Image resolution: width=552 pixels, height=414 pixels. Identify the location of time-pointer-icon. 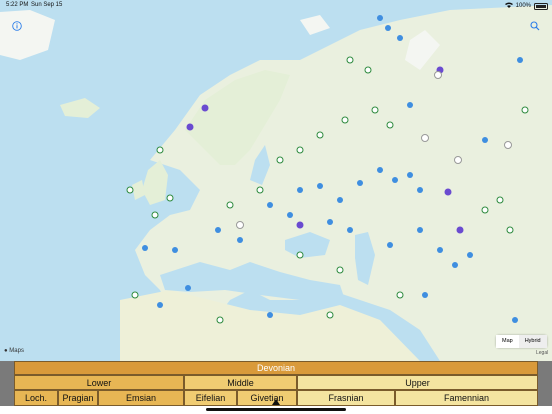
(276, 402).